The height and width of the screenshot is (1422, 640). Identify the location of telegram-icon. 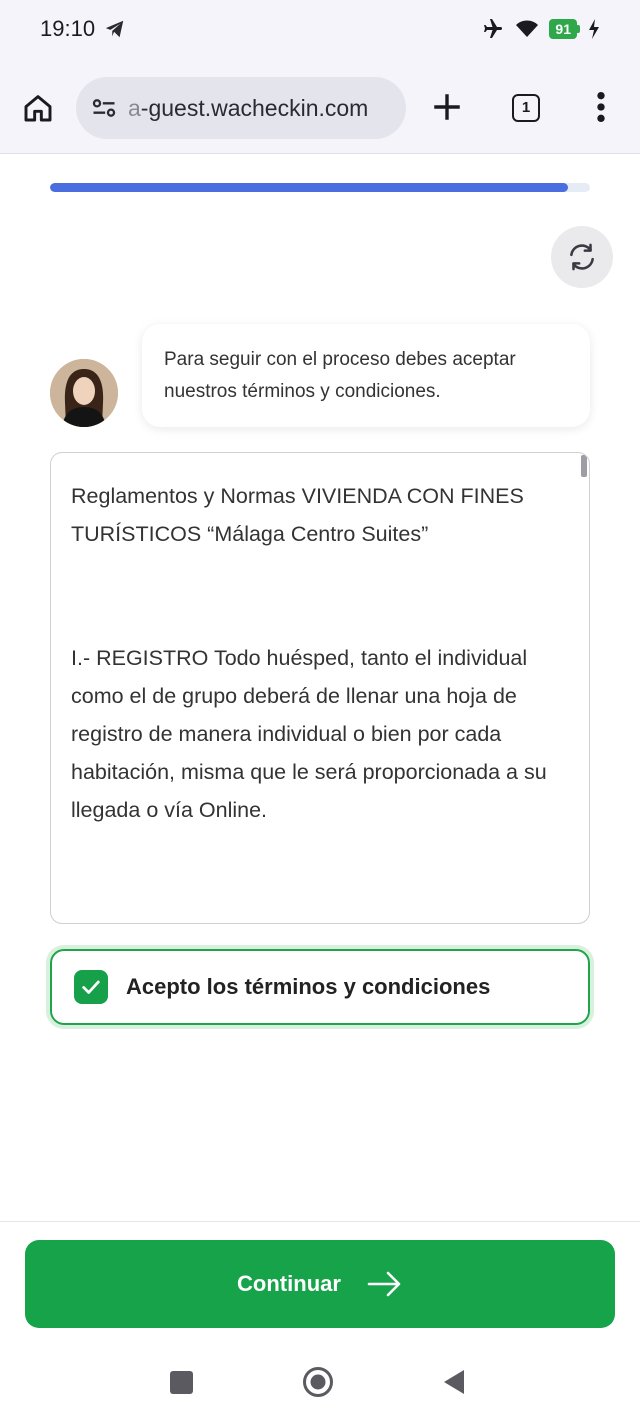
(114, 29).